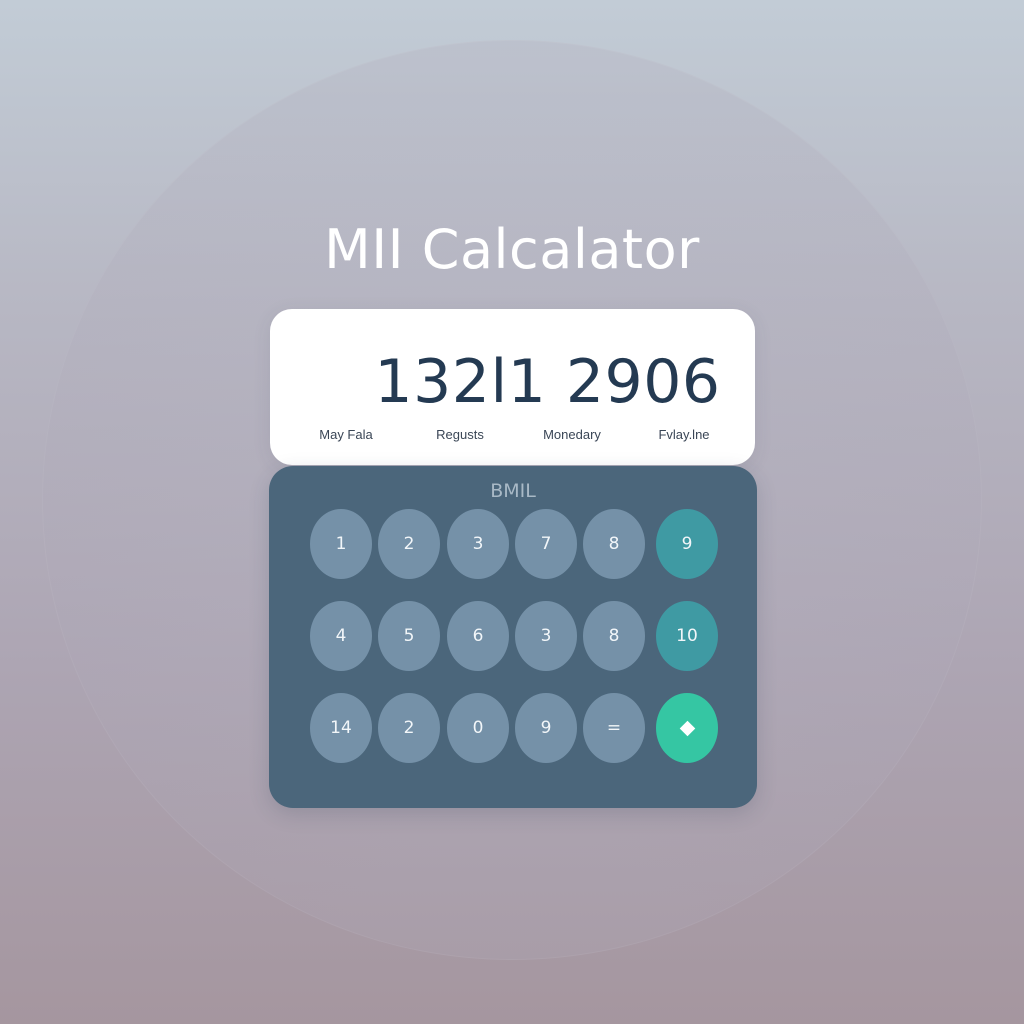  I want to click on diamond-icon, so click(687, 728).